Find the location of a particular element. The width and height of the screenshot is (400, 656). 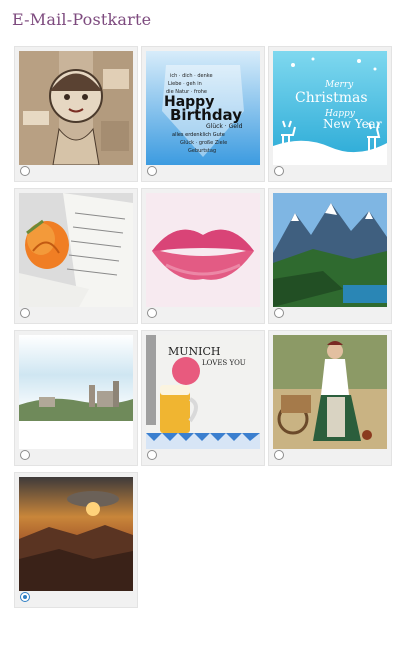

munich-text-loves: LOVES YOU is located at coordinates (224, 363).